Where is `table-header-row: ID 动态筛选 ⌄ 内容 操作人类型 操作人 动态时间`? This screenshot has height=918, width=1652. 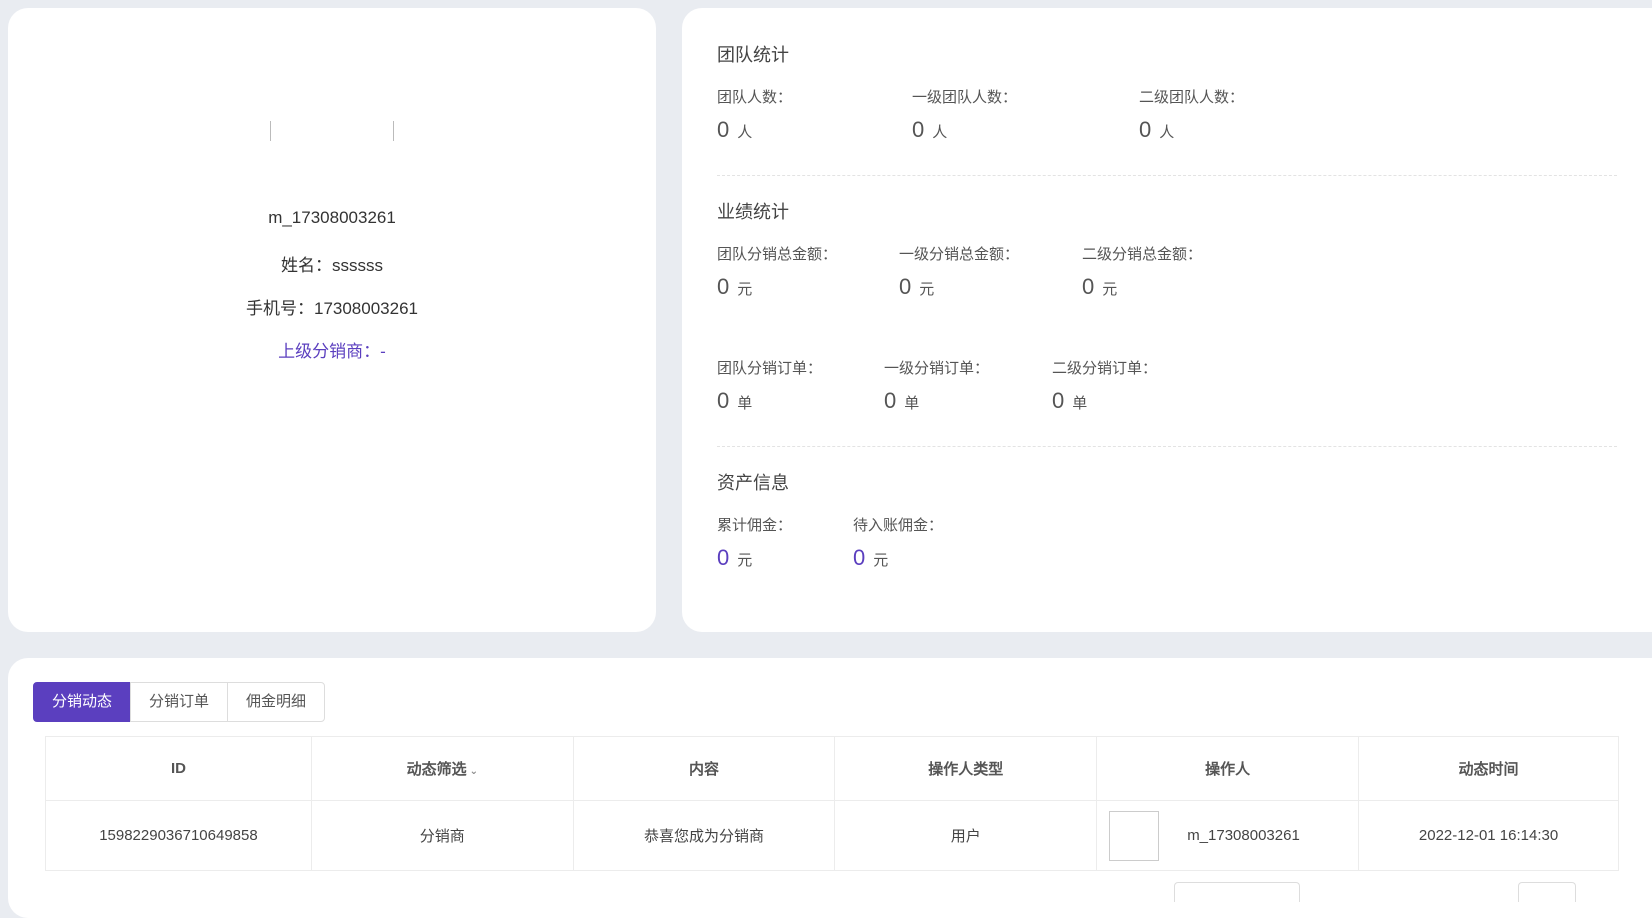 table-header-row: ID 动态筛选 ⌄ 内容 操作人类型 操作人 动态时间 is located at coordinates (832, 768).